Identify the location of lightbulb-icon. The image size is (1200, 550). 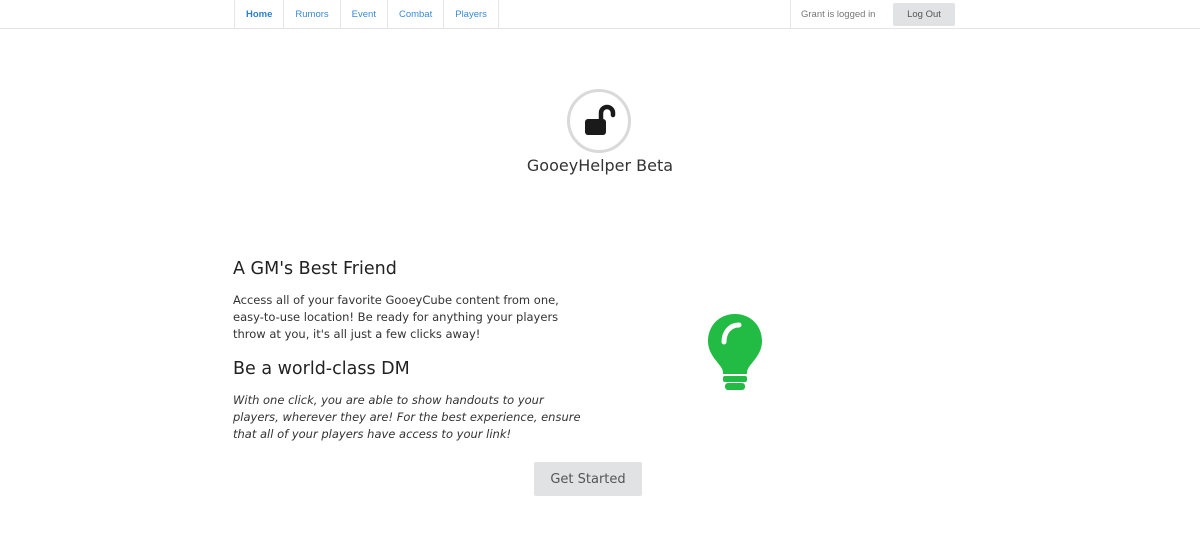
(735, 352).